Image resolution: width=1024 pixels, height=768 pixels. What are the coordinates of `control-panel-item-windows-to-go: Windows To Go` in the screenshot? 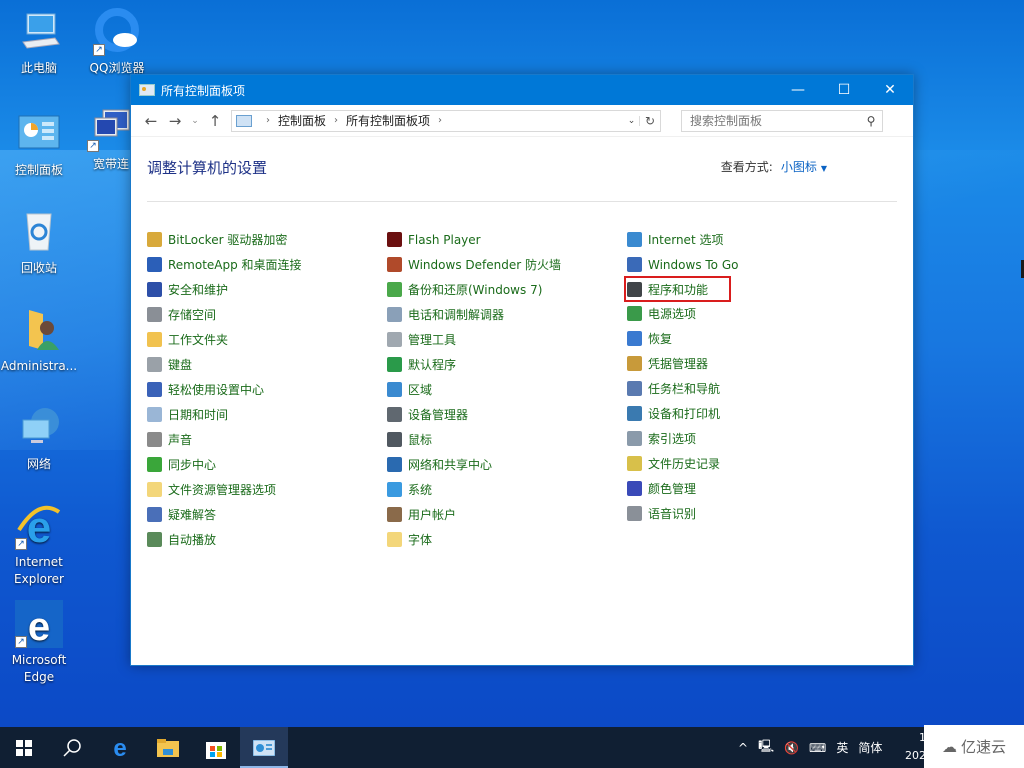 It's located at (747, 264).